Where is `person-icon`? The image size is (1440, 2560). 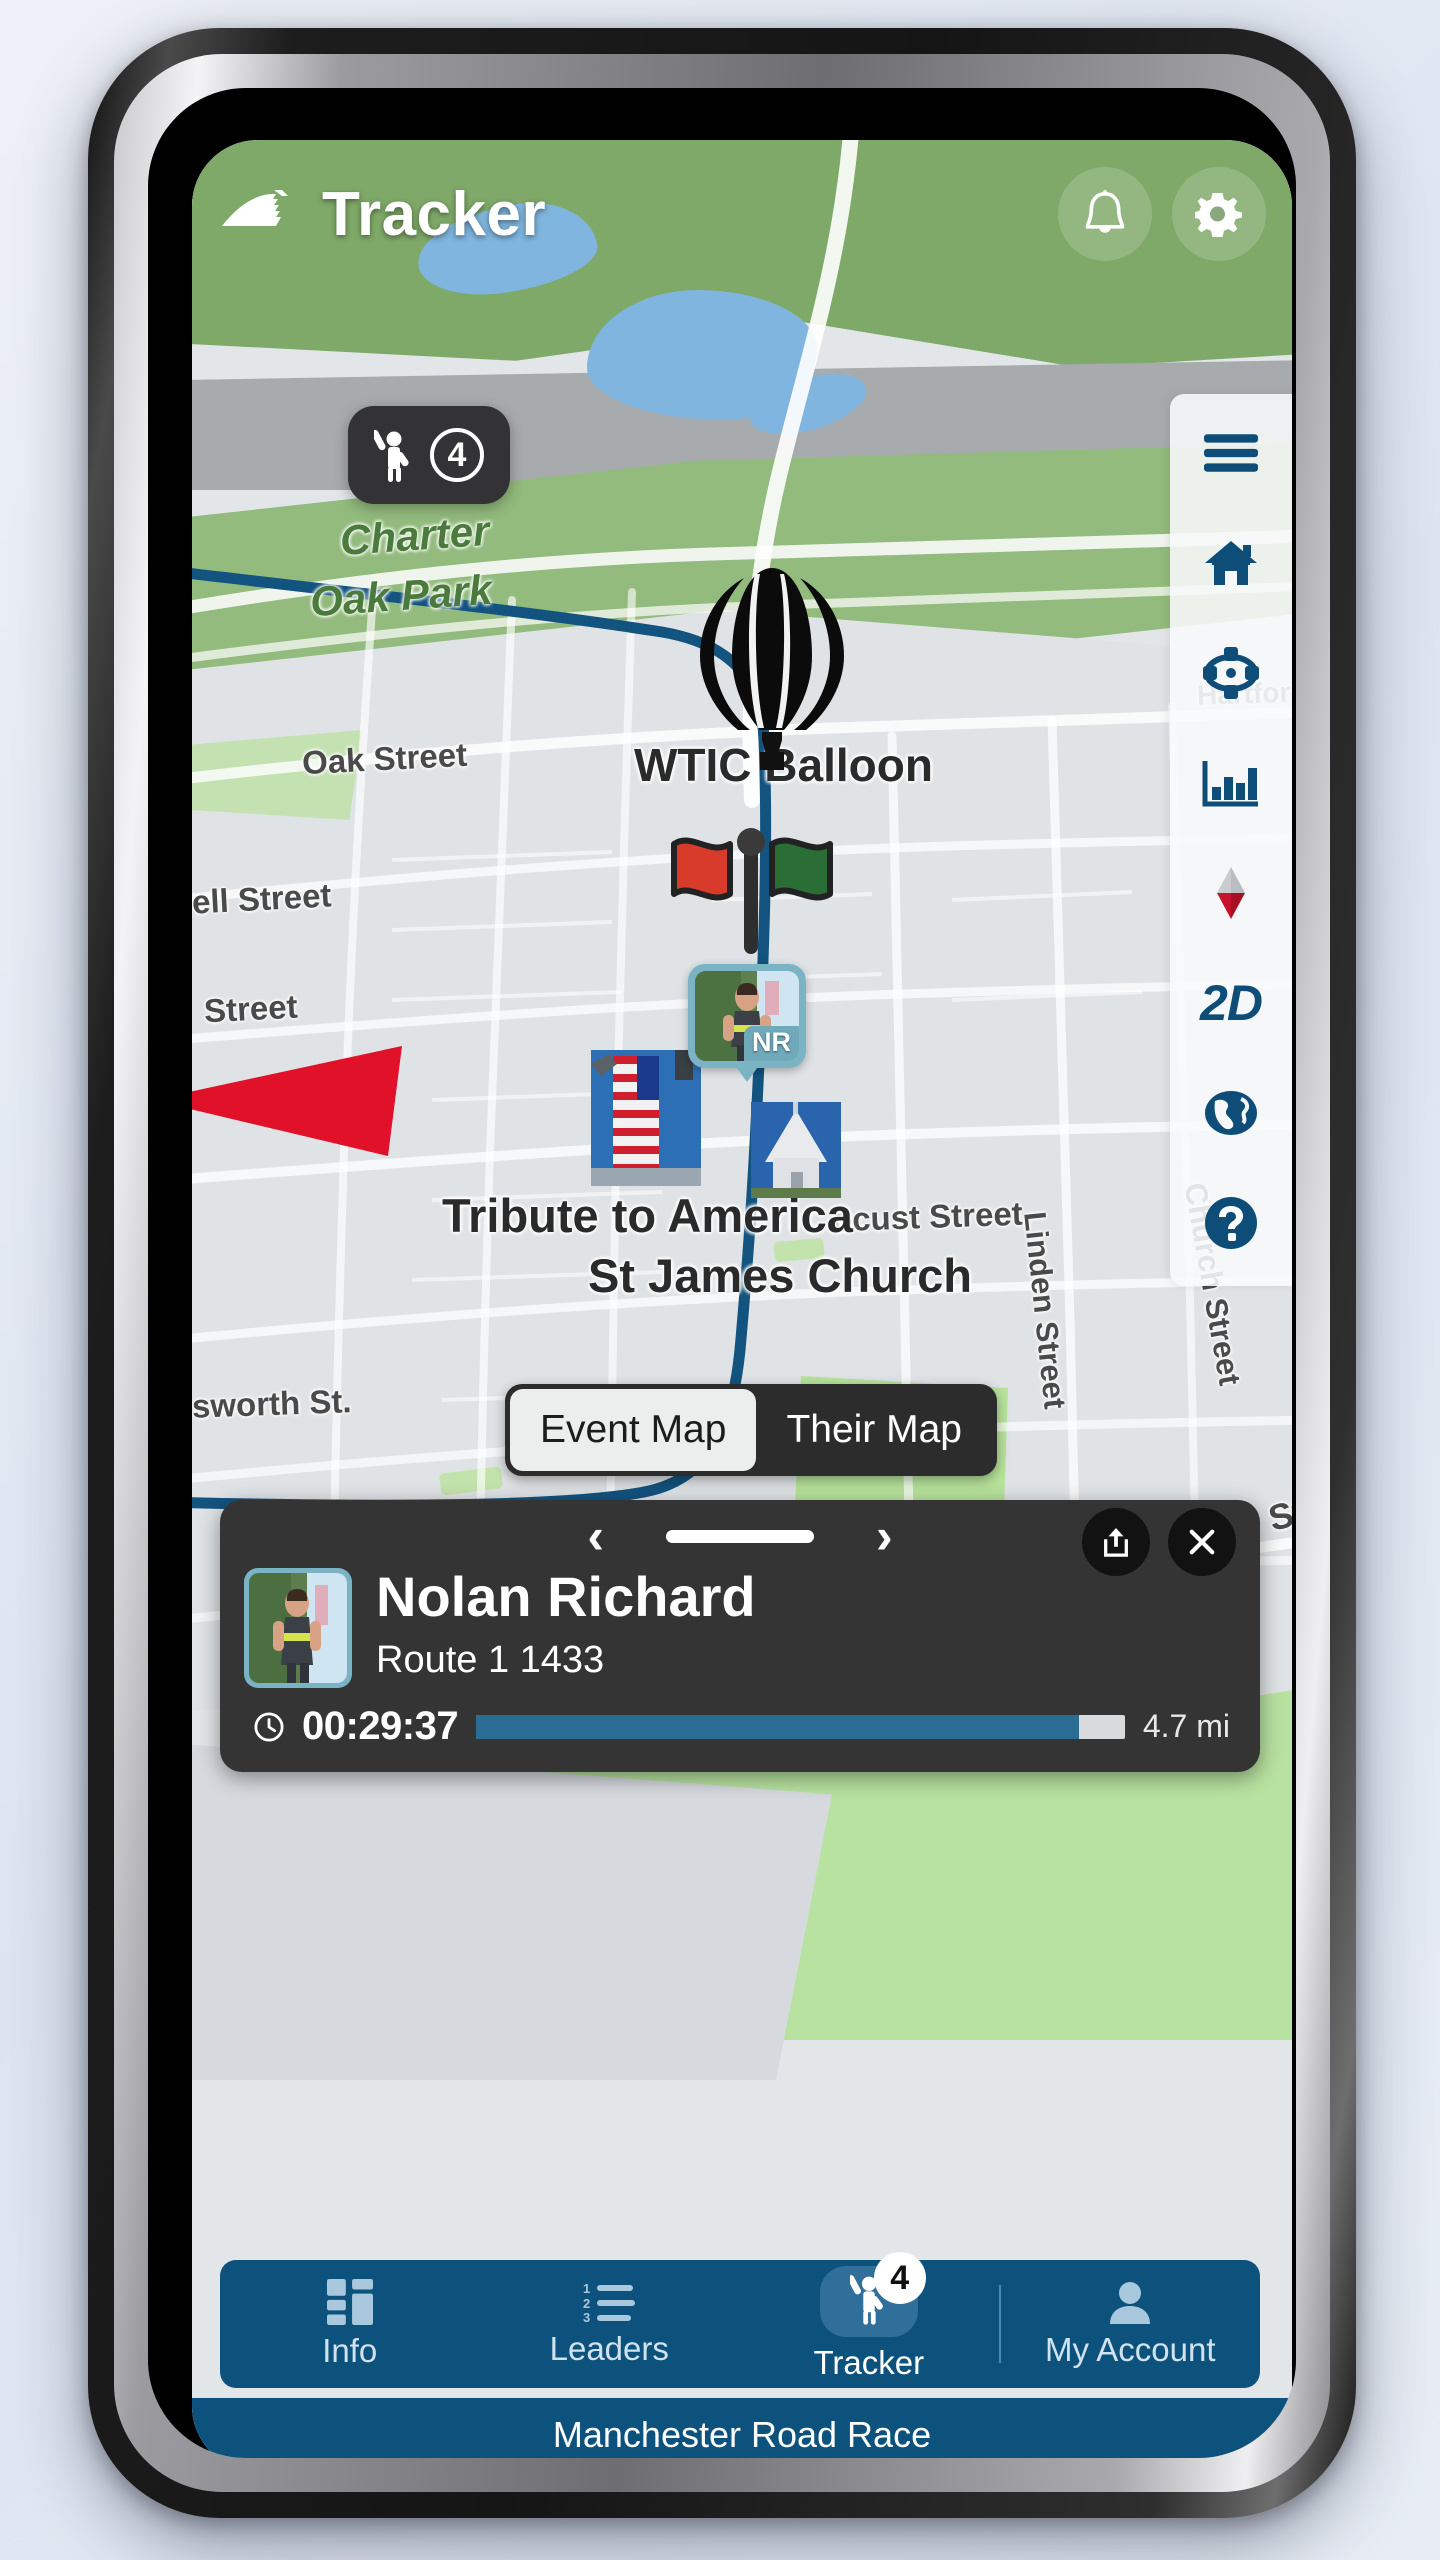
person-icon is located at coordinates (1130, 2302).